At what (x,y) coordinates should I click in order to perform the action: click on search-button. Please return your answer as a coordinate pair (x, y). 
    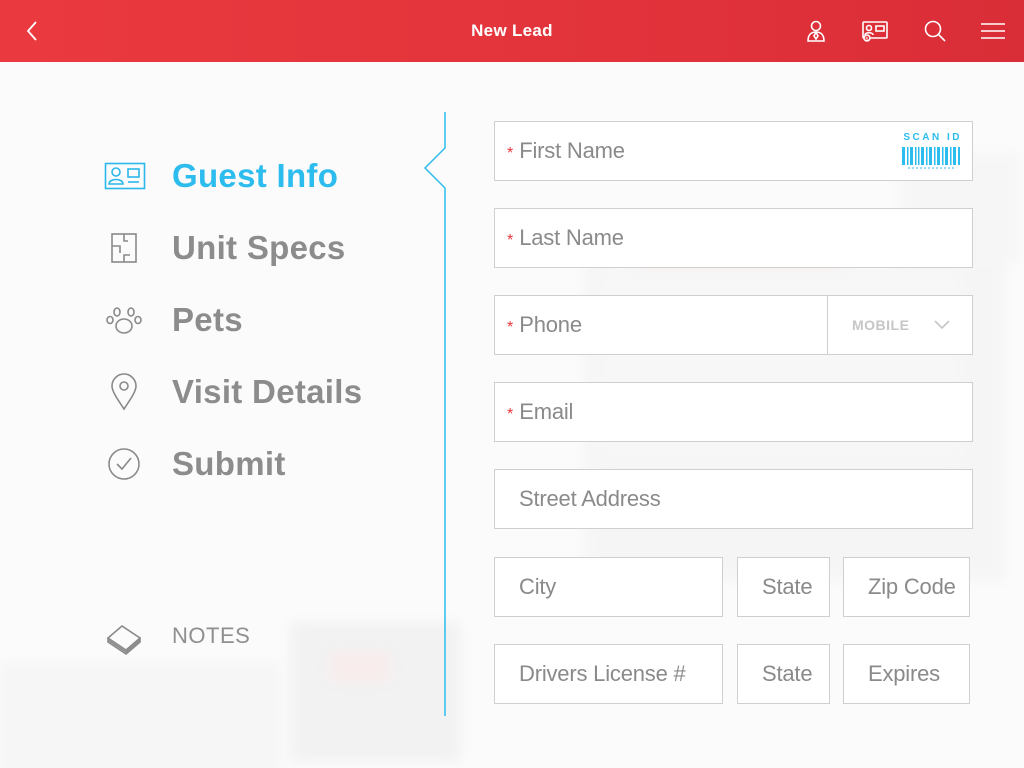
    Looking at the image, I should click on (935, 31).